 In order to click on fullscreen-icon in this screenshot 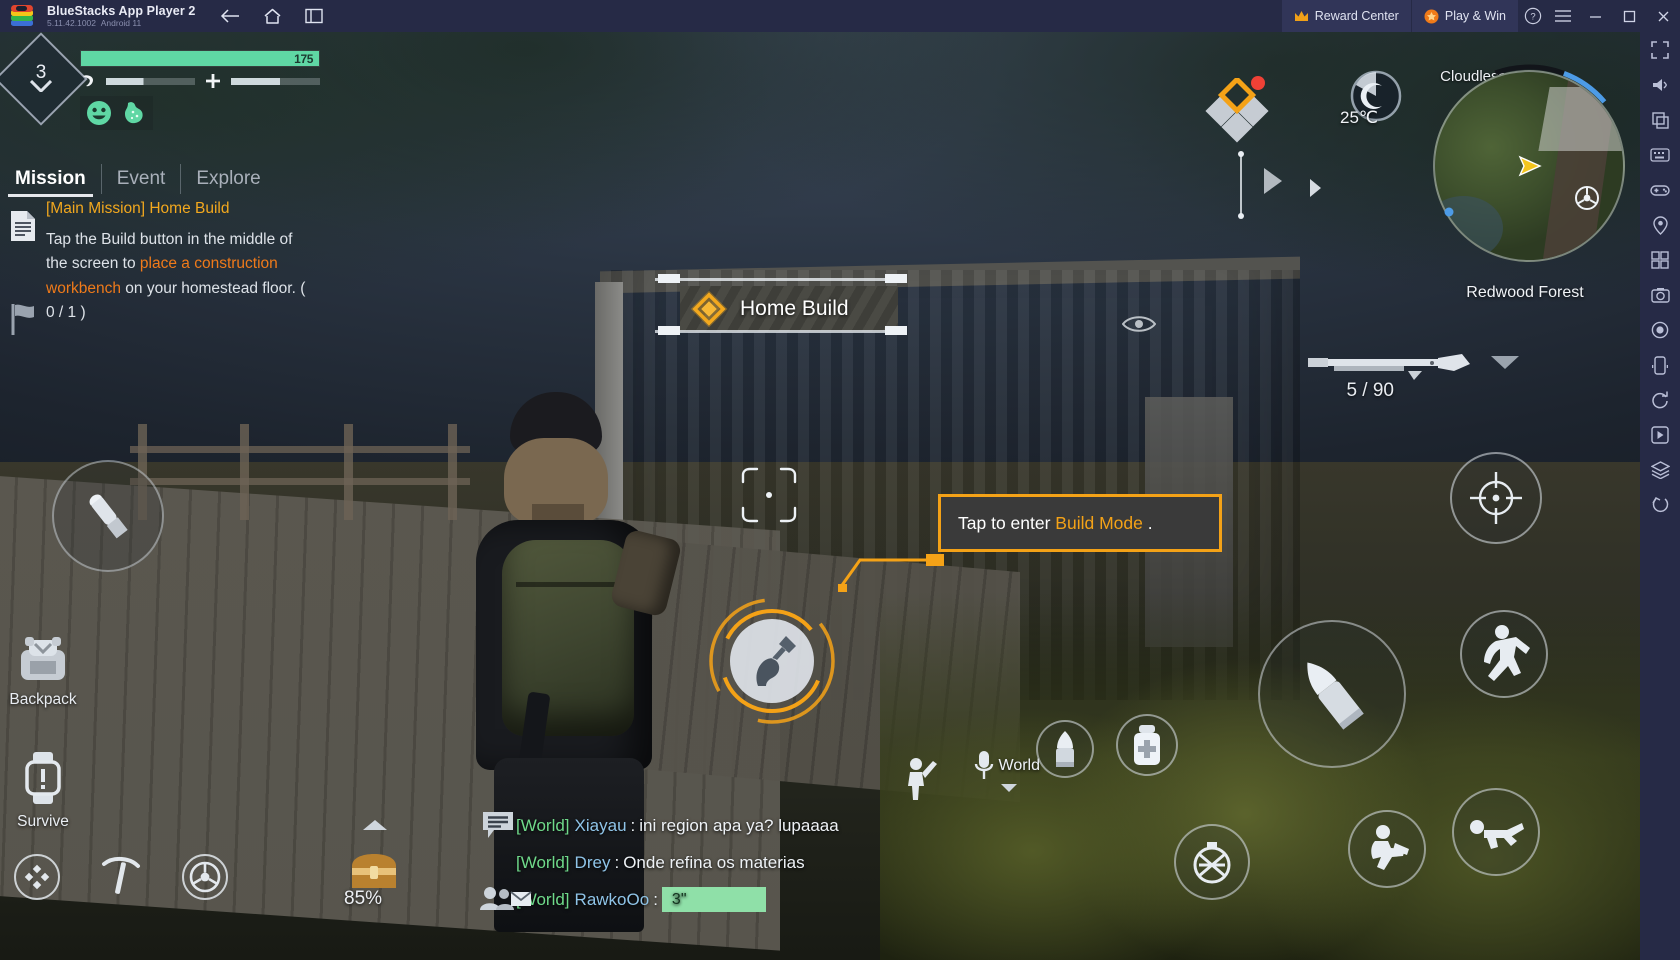, I will do `click(1660, 50)`.